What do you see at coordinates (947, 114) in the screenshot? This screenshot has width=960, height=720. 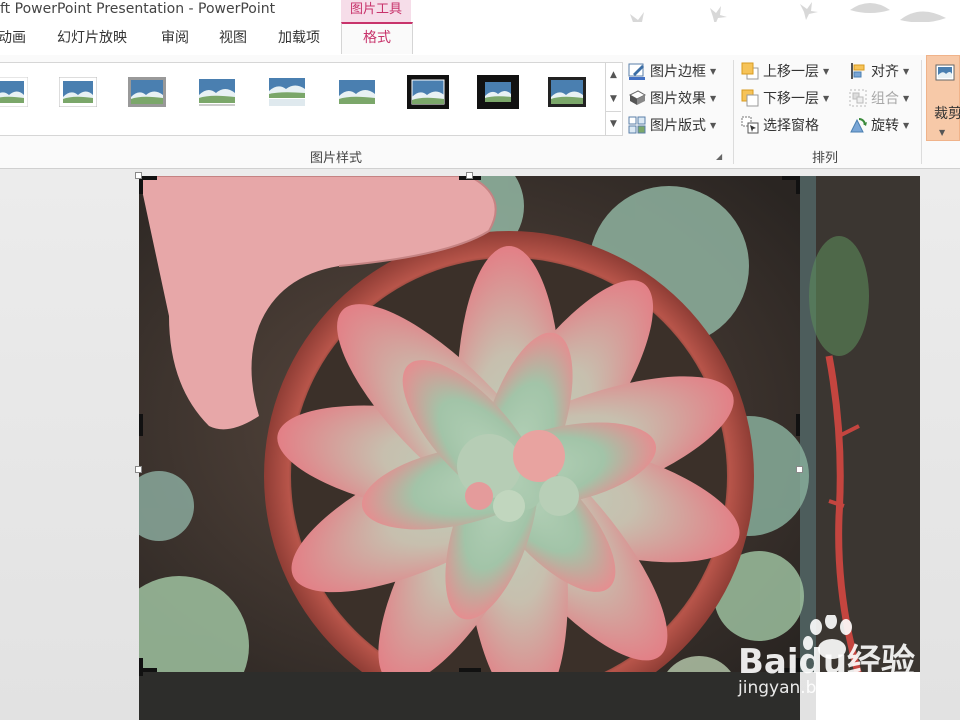 I see `crop-label: 裁剪` at bounding box center [947, 114].